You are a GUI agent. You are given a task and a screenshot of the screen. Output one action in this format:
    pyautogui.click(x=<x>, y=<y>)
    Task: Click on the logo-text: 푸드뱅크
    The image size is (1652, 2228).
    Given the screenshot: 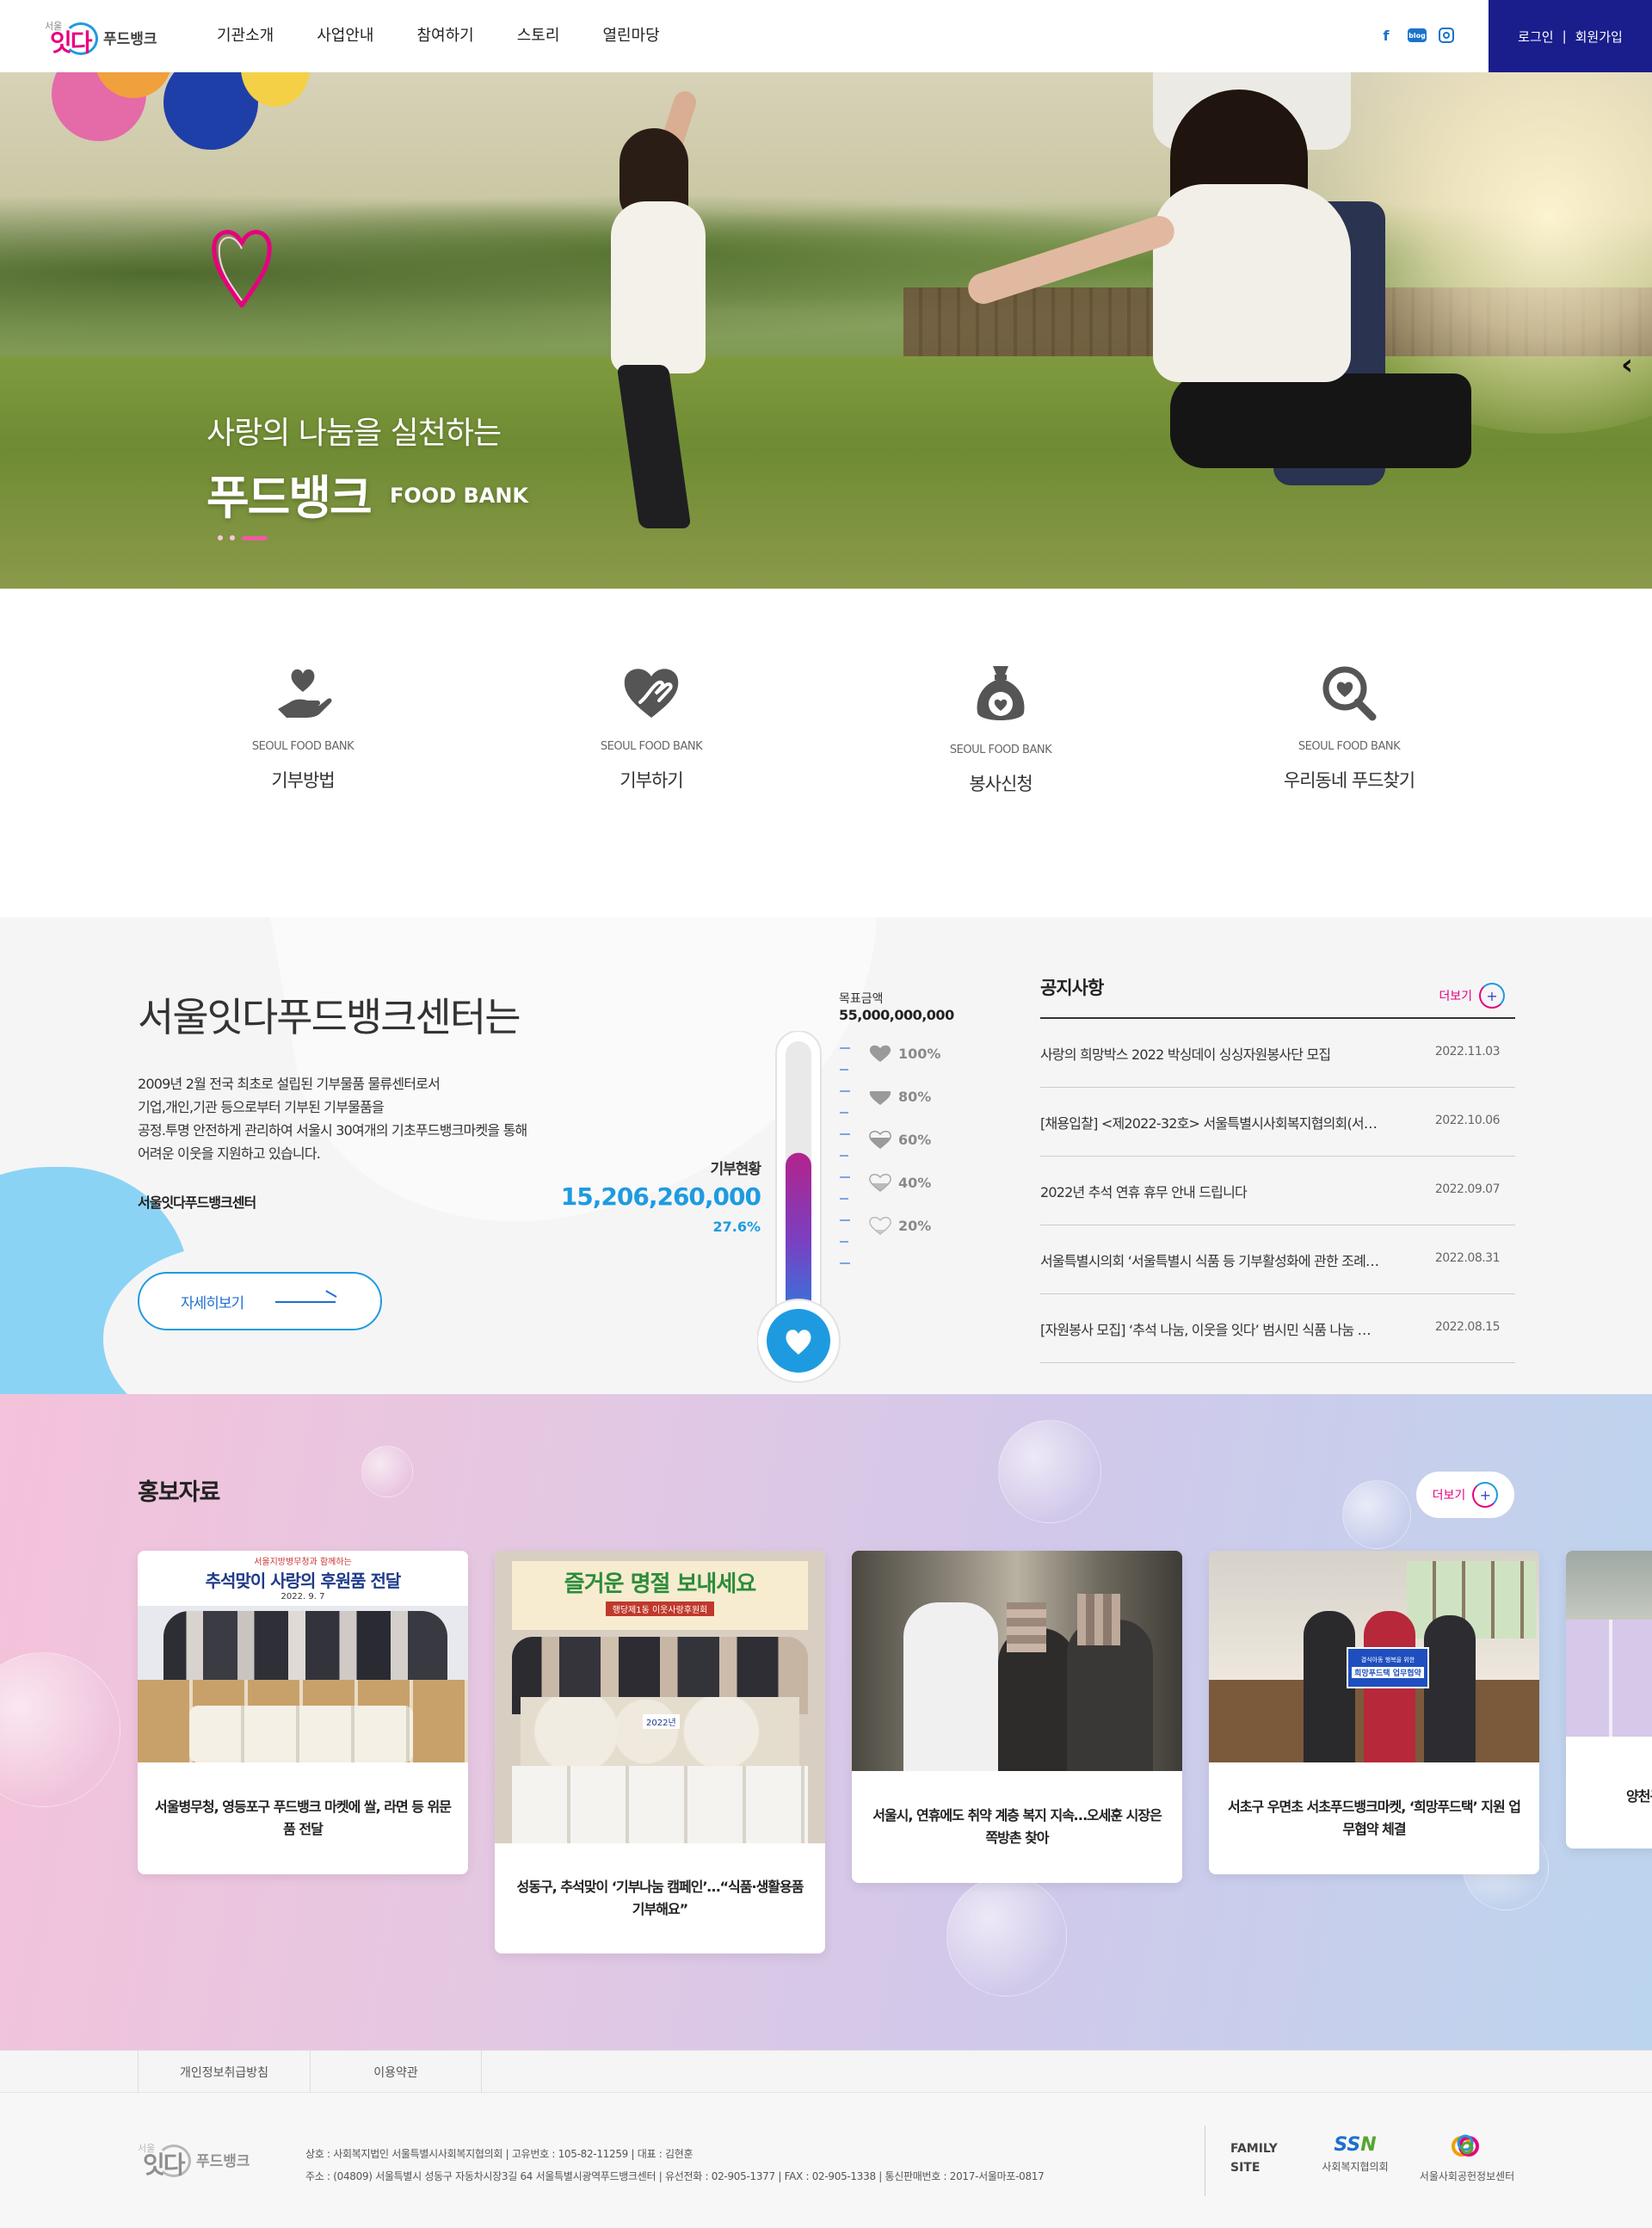 What is the action you would take?
    pyautogui.click(x=130, y=39)
    